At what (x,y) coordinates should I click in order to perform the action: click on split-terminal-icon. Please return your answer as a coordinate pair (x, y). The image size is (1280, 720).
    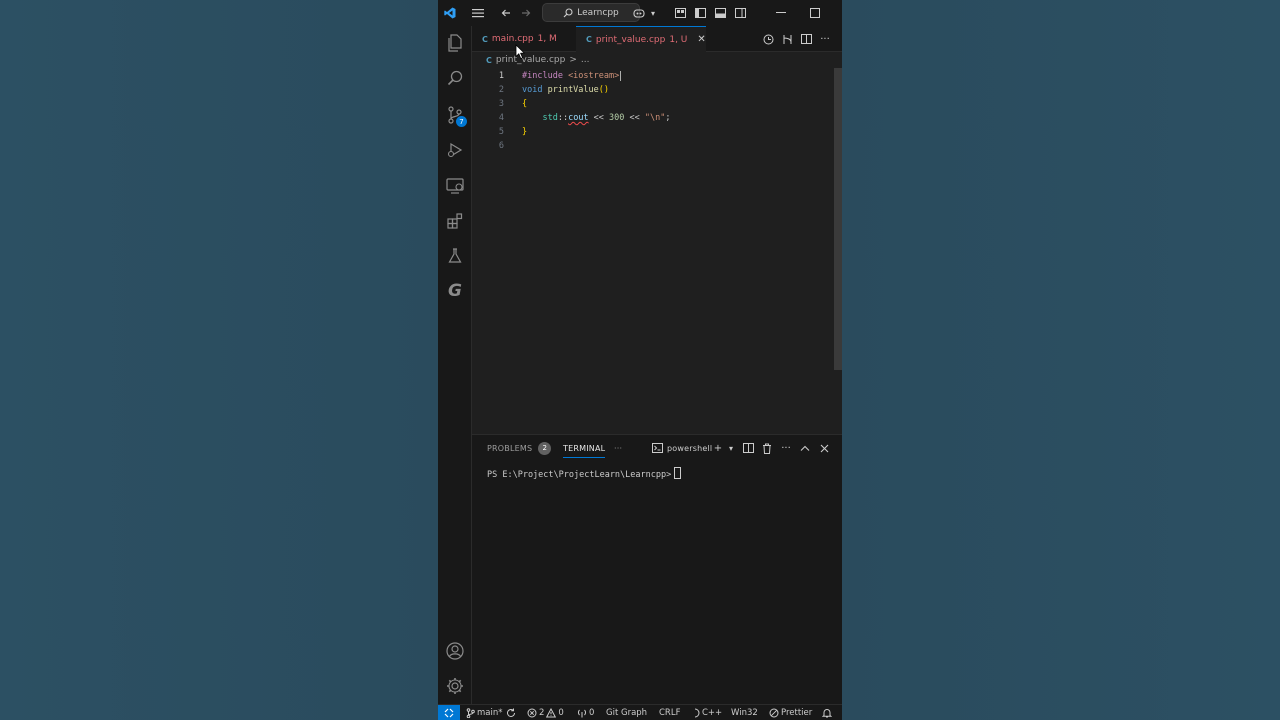
    Looking at the image, I should click on (748, 448).